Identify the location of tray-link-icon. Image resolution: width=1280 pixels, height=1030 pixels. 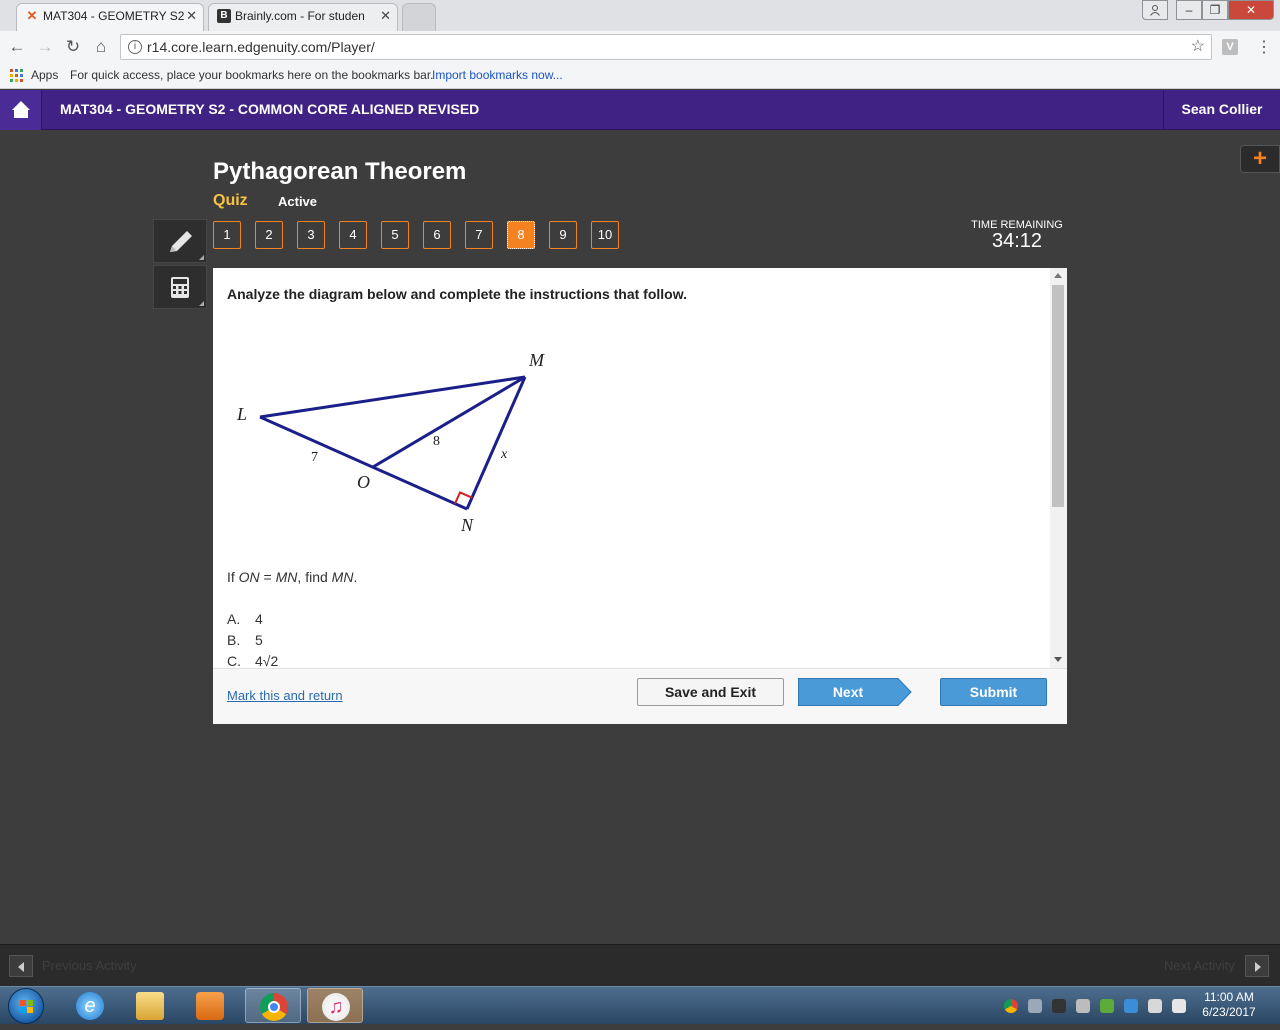
(1035, 1006).